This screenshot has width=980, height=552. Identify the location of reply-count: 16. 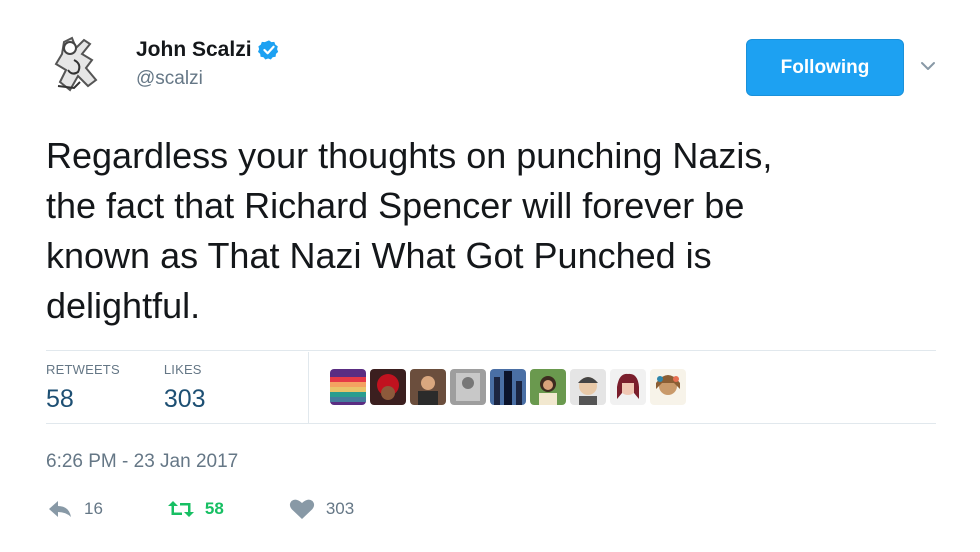
(93, 508).